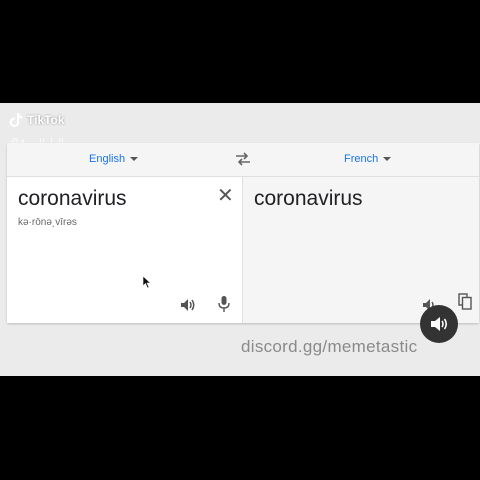  What do you see at coordinates (147, 282) in the screenshot?
I see `mouse-pointer-icon` at bounding box center [147, 282].